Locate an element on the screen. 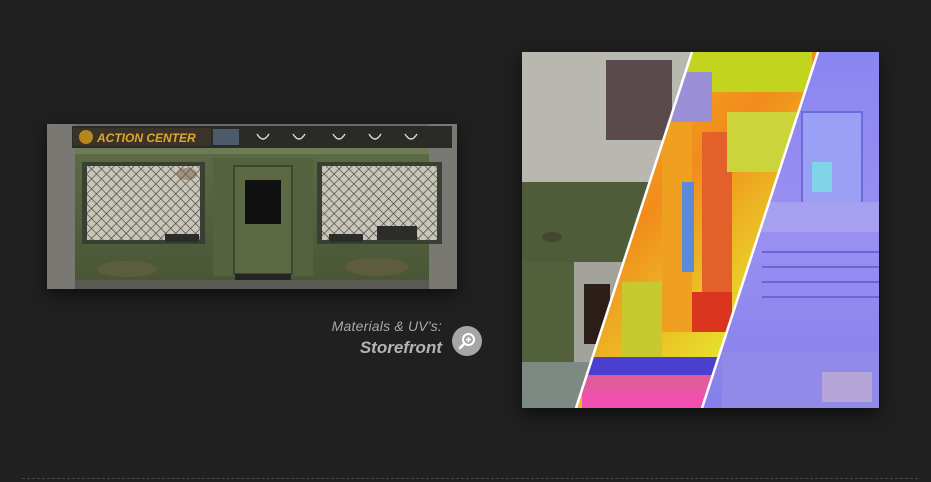  caption-title: Storefront is located at coordinates (400, 347).